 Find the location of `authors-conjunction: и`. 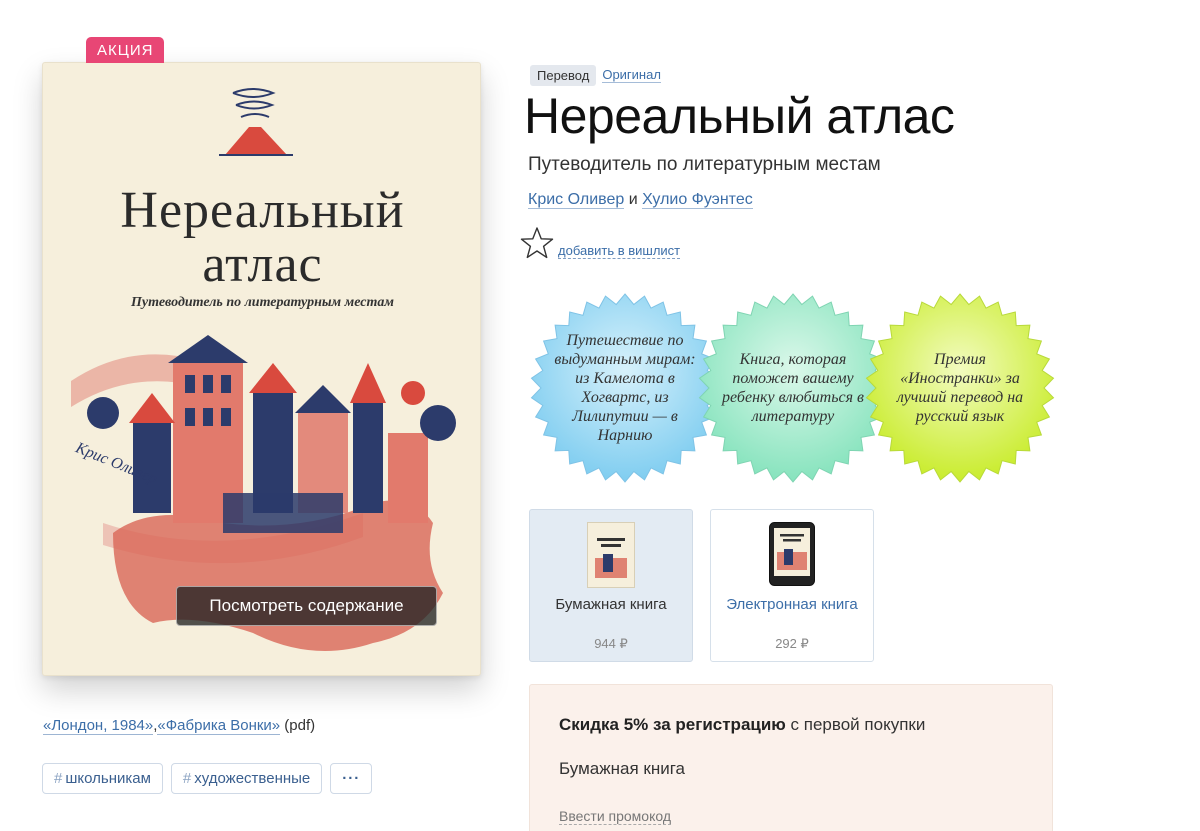

authors-conjunction: и is located at coordinates (633, 199).